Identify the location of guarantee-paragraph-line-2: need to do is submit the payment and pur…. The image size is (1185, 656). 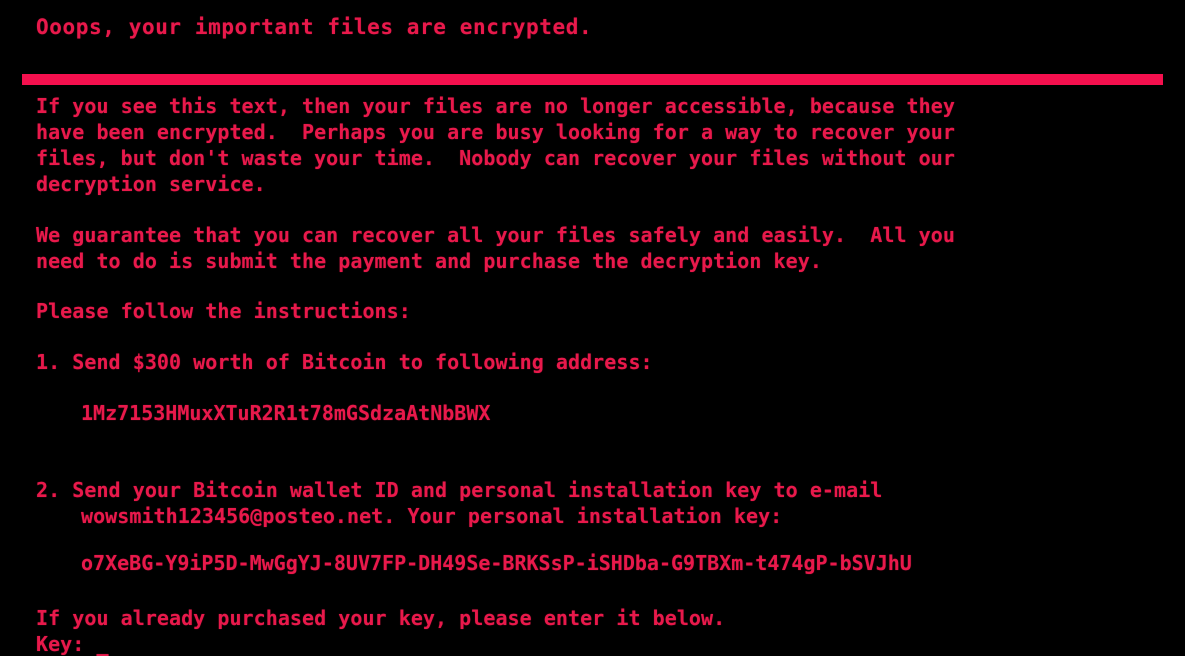
(429, 261).